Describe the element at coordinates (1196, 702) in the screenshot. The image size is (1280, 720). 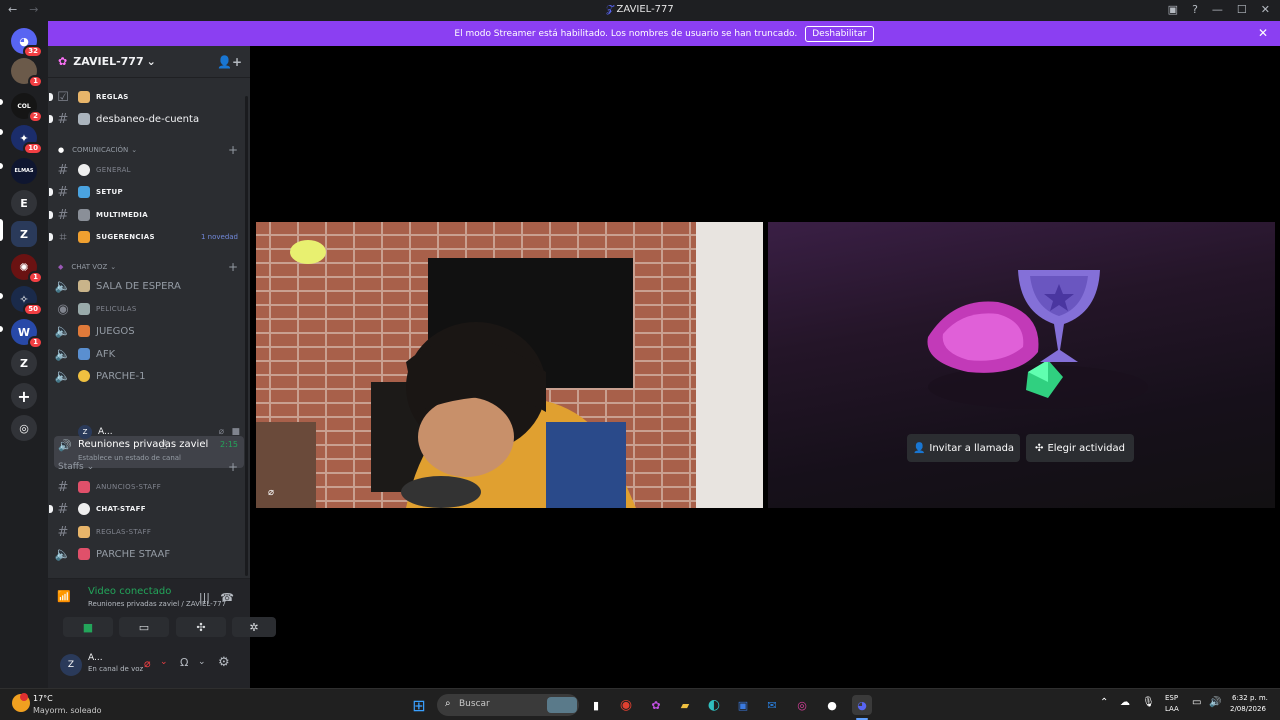
I see `network-icon: ▭` at that location.